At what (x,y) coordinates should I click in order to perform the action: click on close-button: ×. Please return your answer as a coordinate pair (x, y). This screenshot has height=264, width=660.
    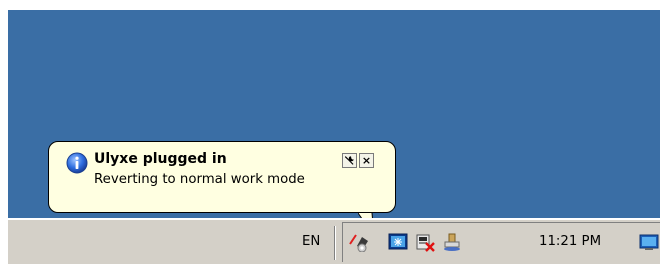
    Looking at the image, I should click on (366, 160).